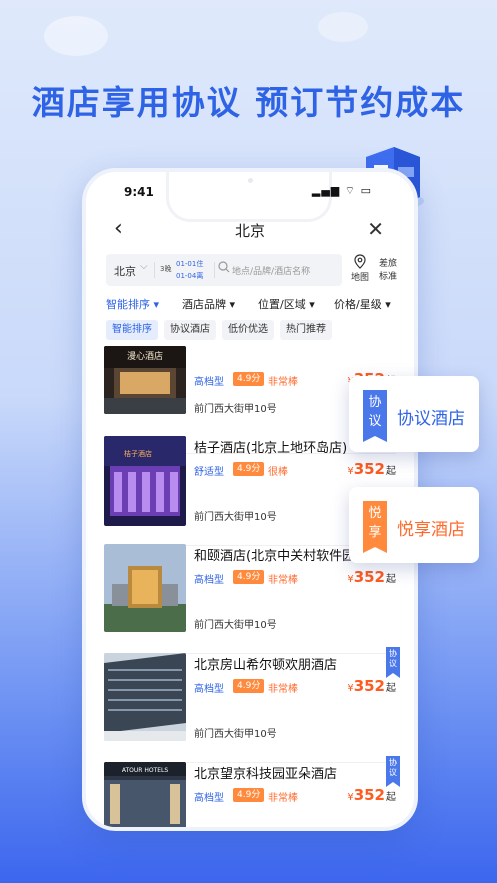 This screenshot has width=497, height=883. I want to click on checkout-date: 01-04离, so click(190, 276).